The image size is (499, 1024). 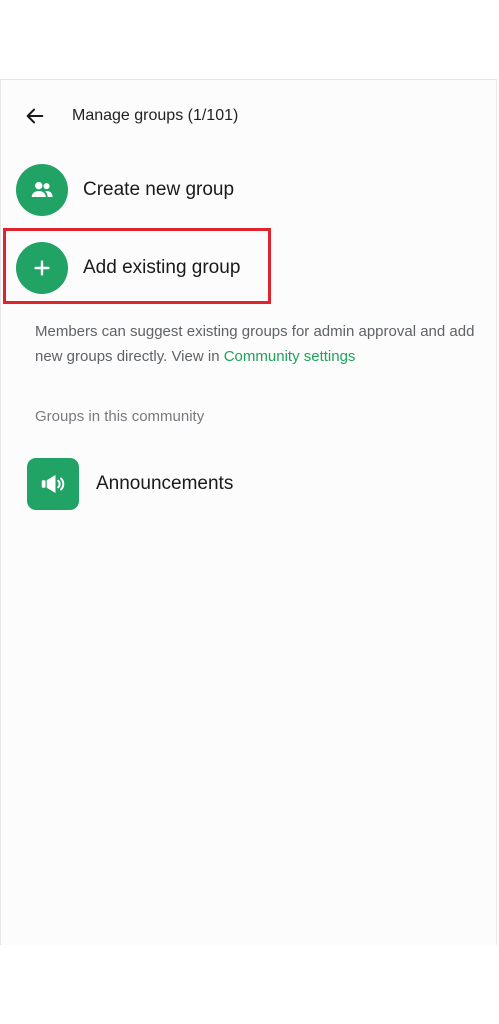 I want to click on back-button, so click(x=35, y=116).